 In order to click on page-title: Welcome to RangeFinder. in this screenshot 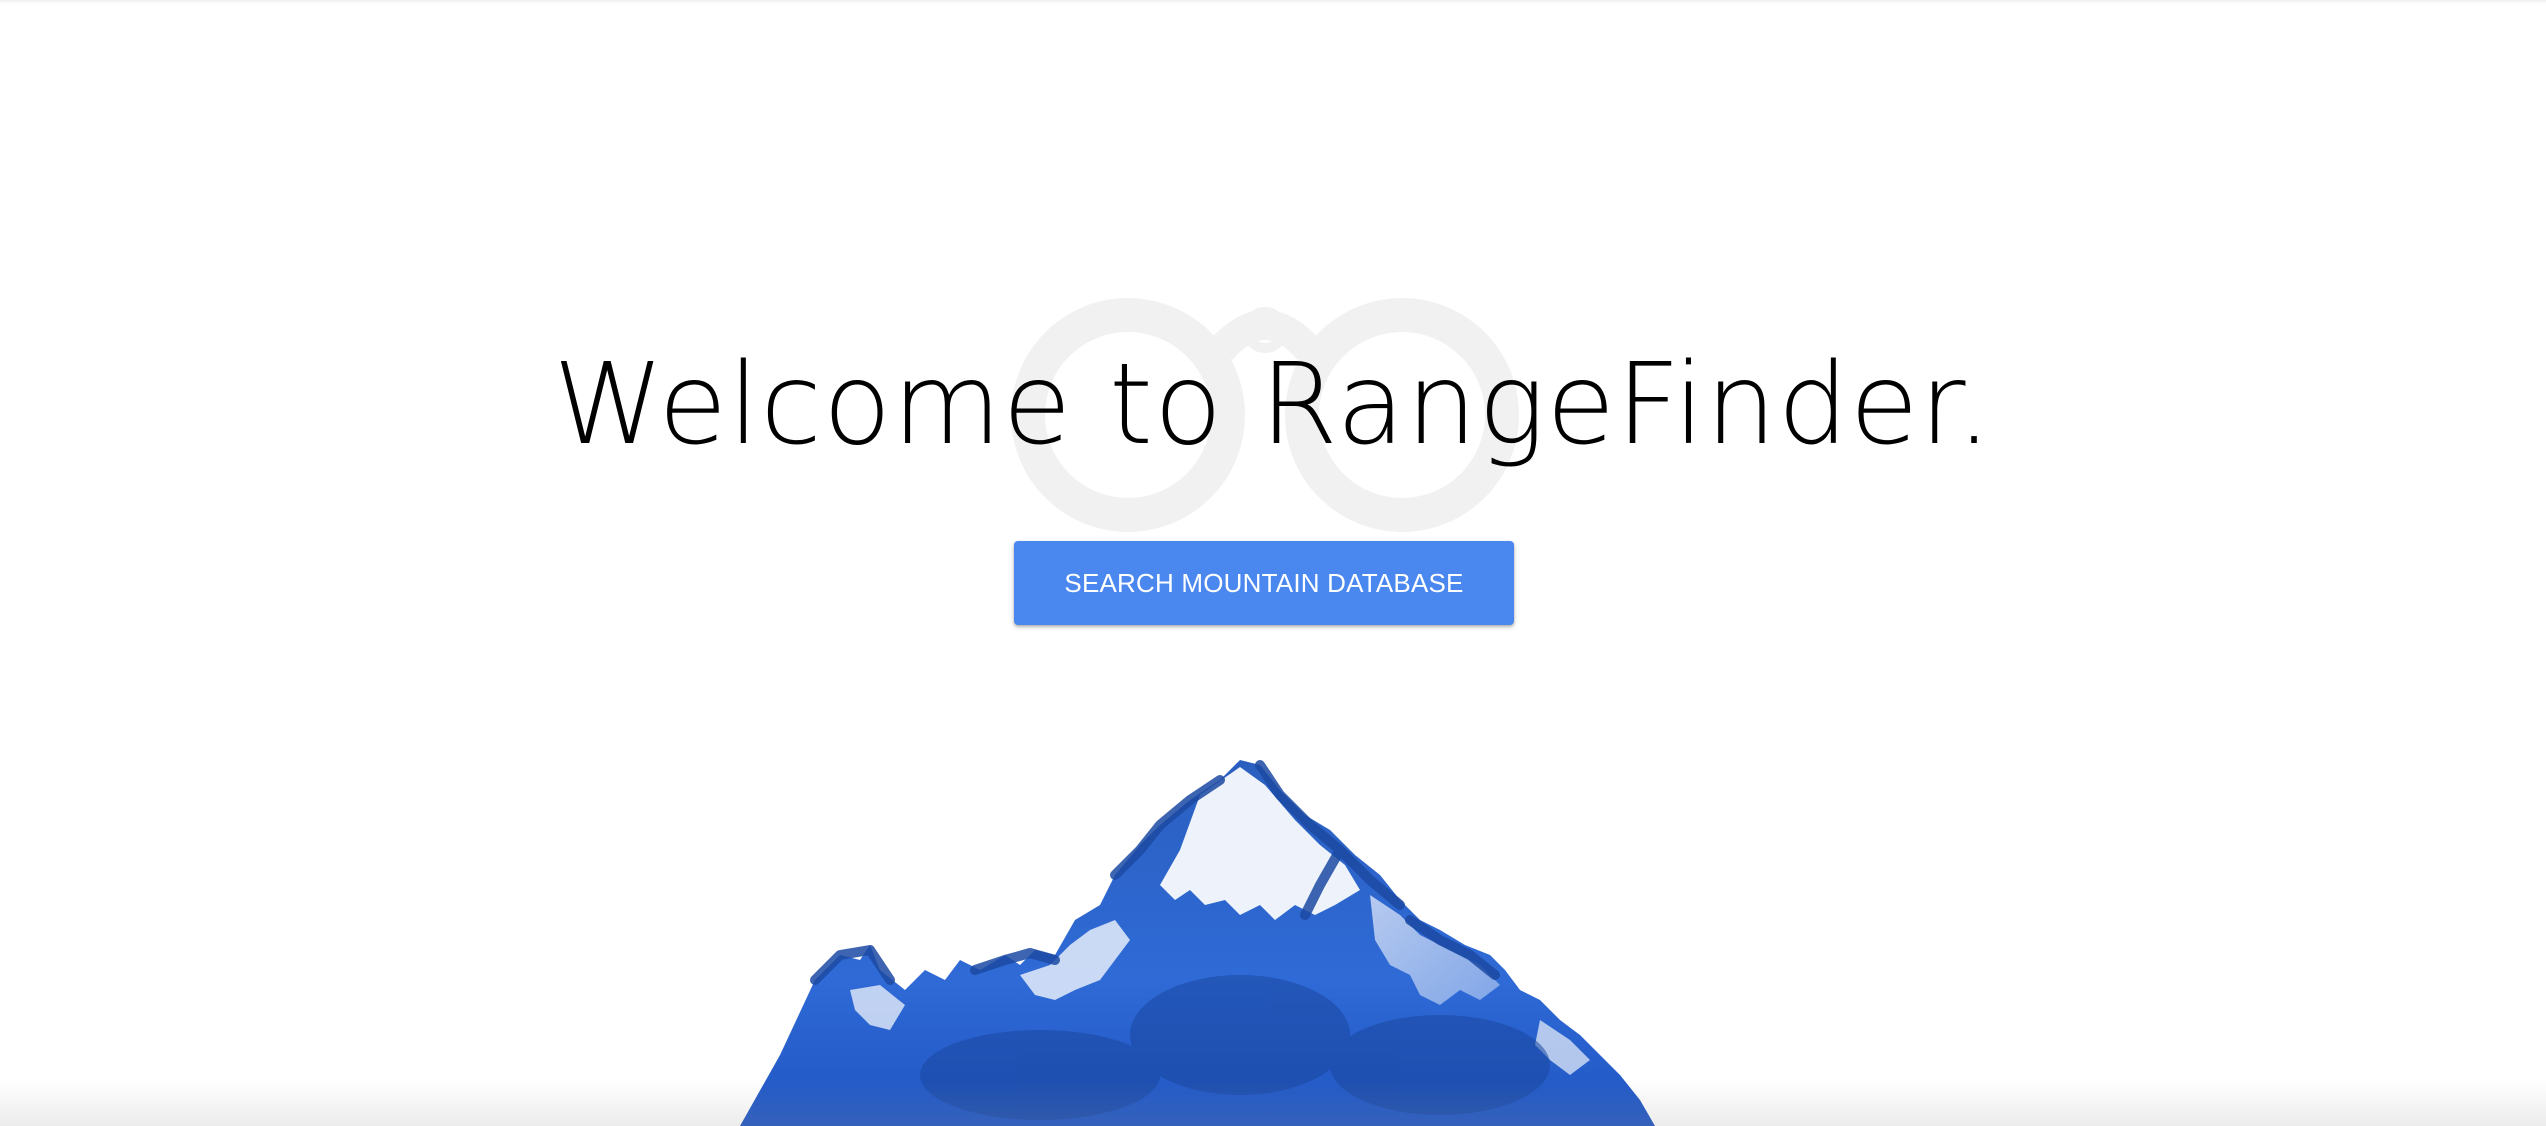, I will do `click(1273, 405)`.